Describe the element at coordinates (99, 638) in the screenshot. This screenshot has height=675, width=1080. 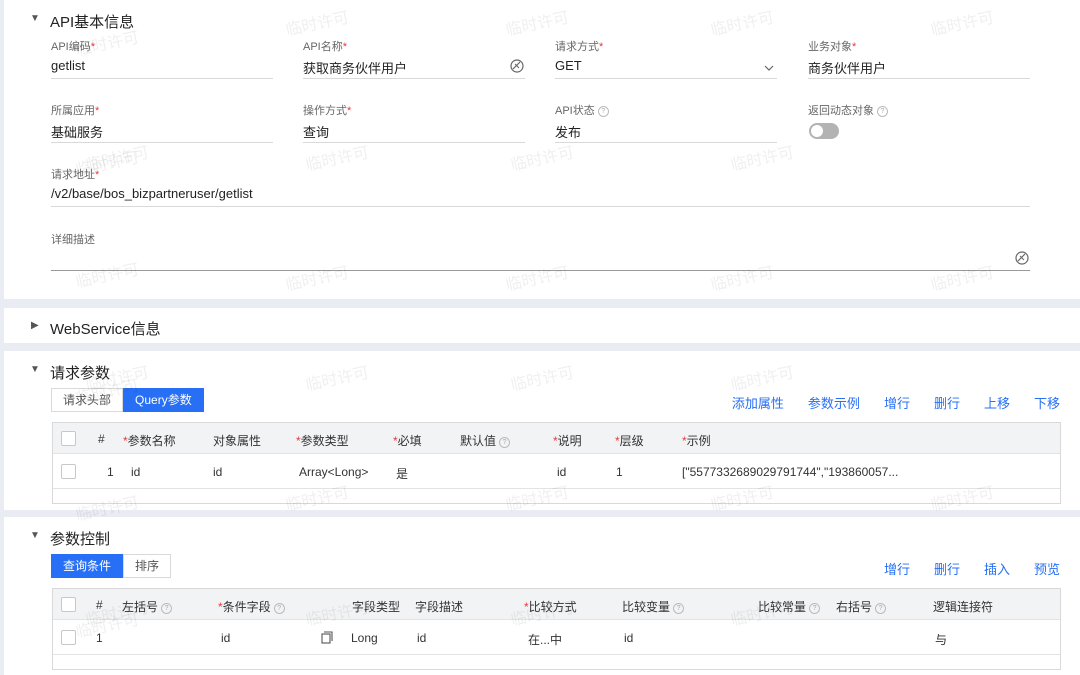
I see `row-index: 1` at that location.